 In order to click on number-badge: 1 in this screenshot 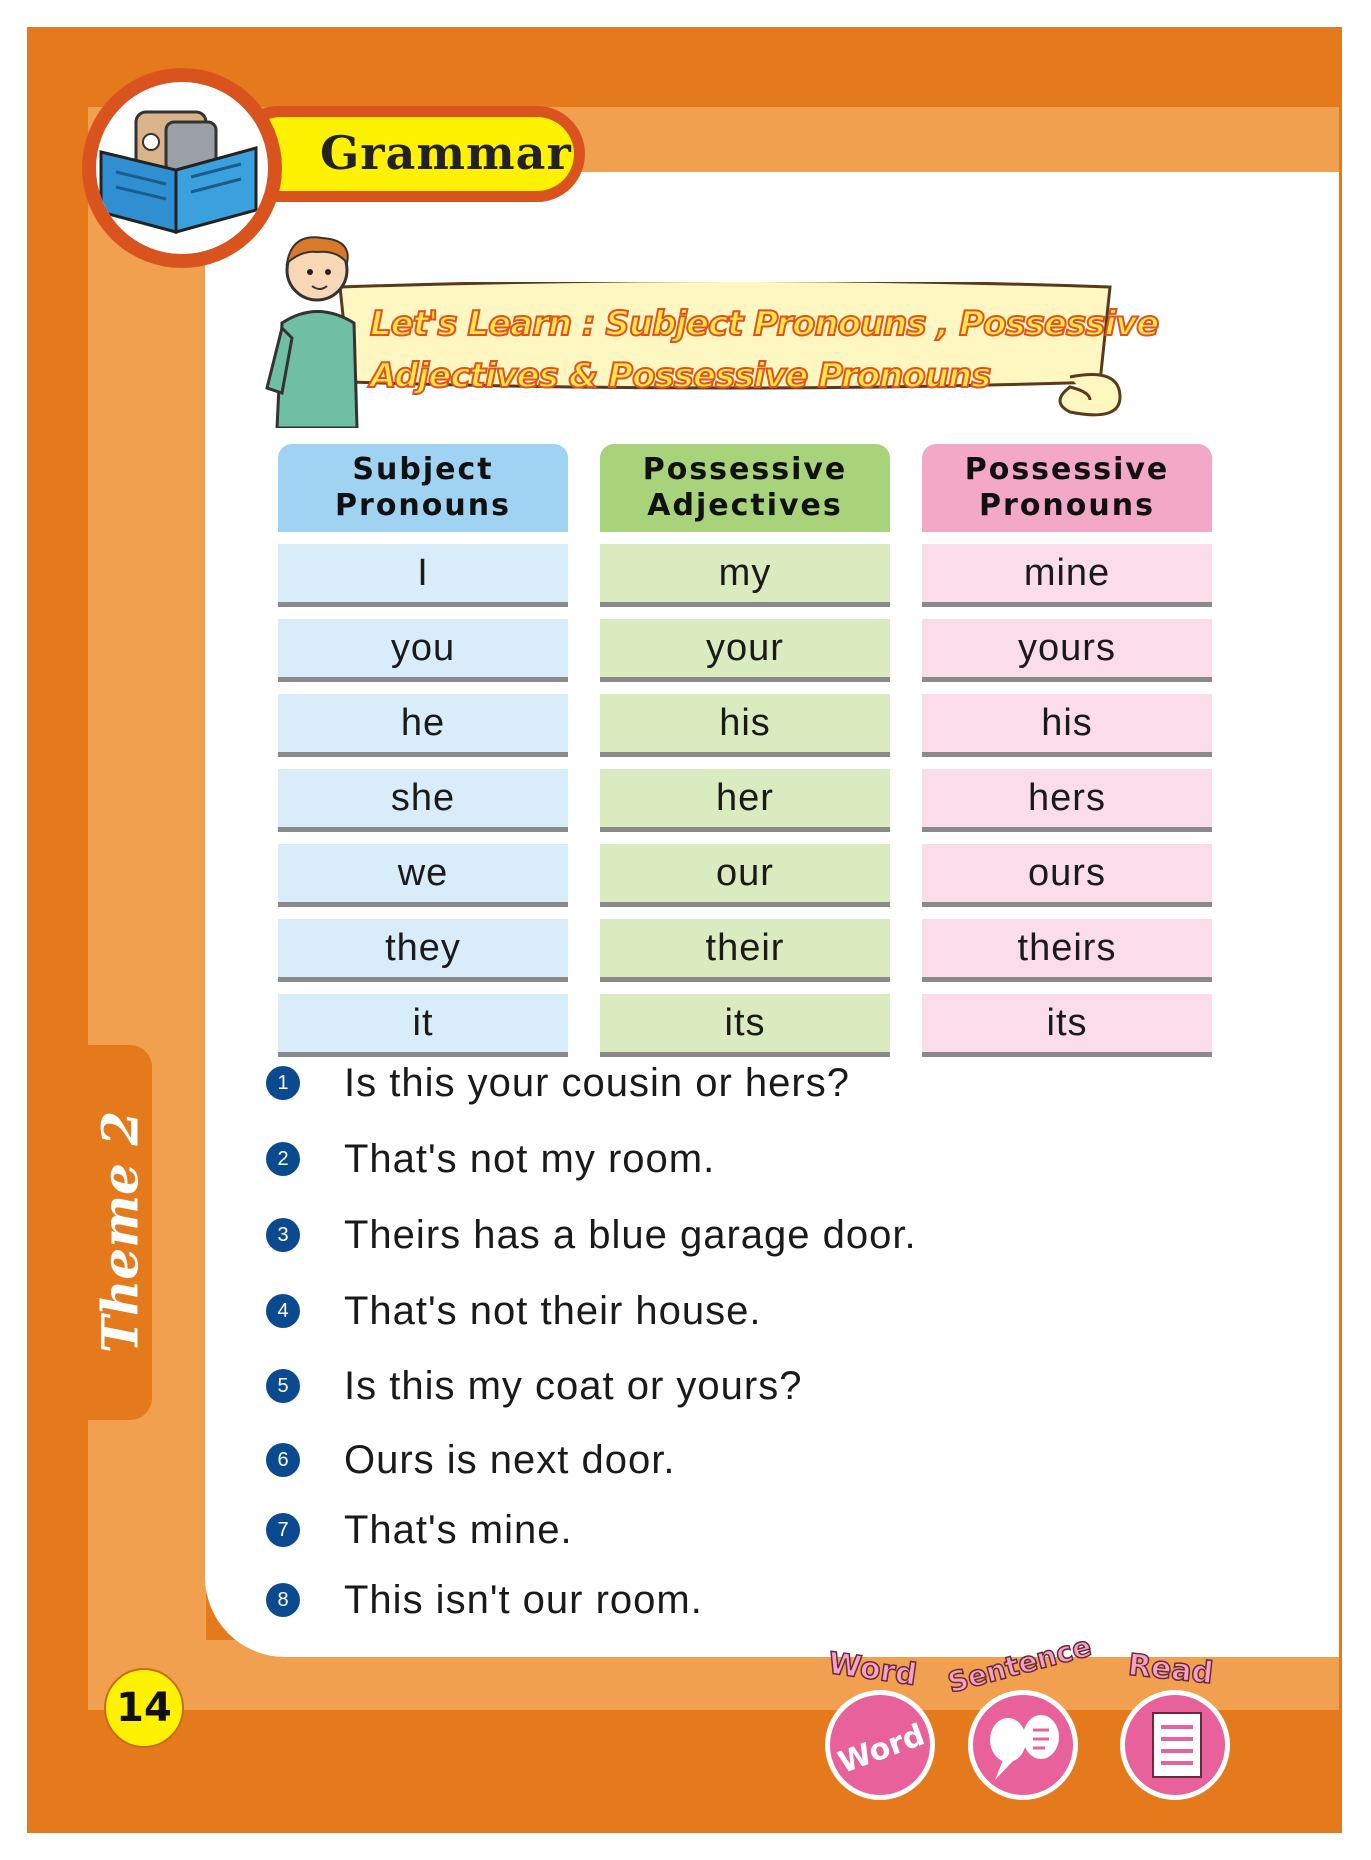, I will do `click(283, 1083)`.